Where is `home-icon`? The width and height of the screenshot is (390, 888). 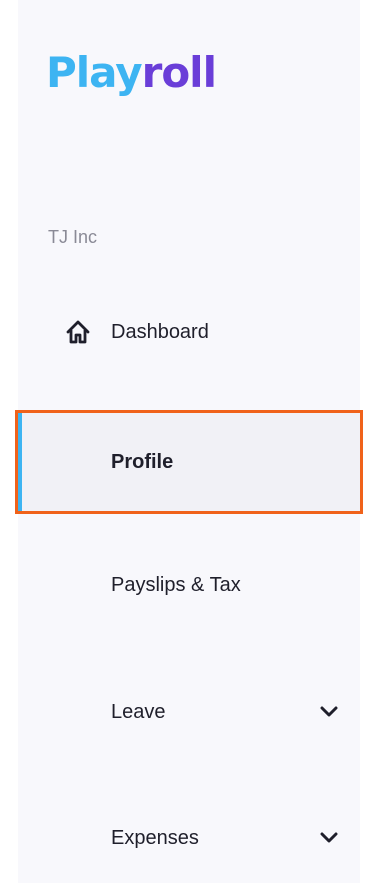 home-icon is located at coordinates (78, 332).